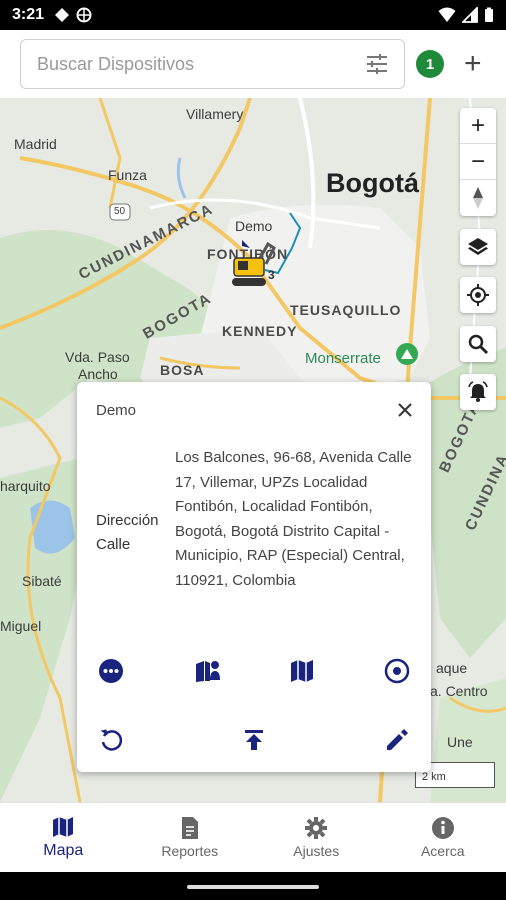 The width and height of the screenshot is (506, 900). What do you see at coordinates (442, 851) in the screenshot?
I see `nav-label-acerca: Acerca` at bounding box center [442, 851].